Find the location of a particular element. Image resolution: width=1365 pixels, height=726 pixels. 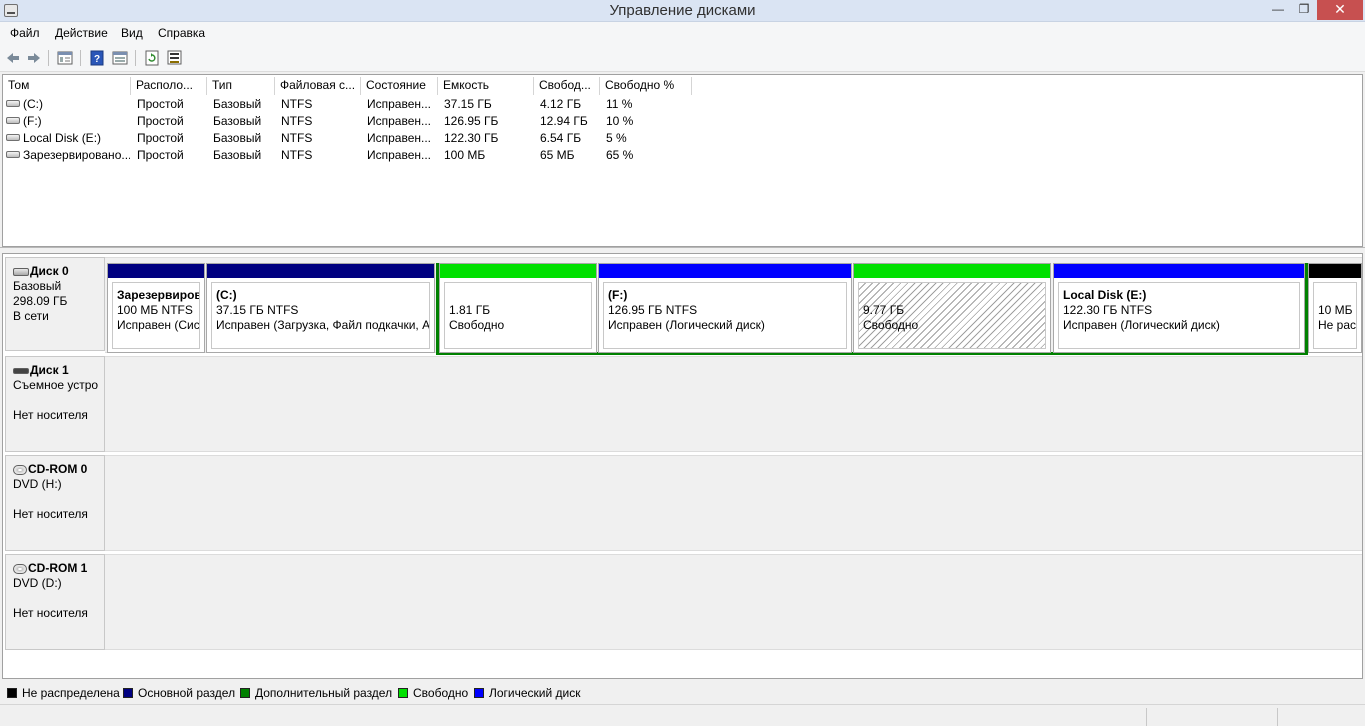

free-percent-cell: 10 % is located at coordinates (620, 121).